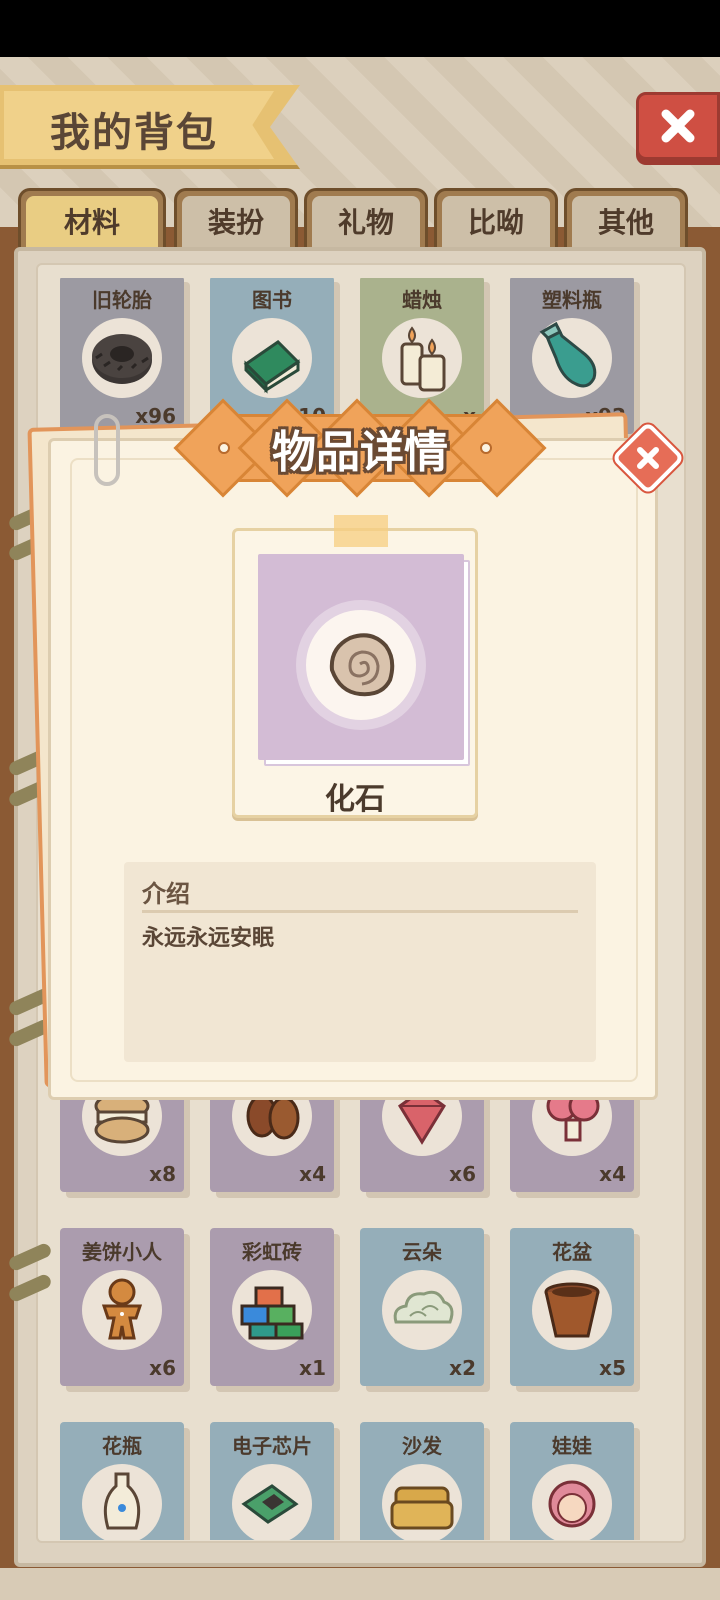 This screenshot has width=720, height=1600. Describe the element at coordinates (272, 1446) in the screenshot. I see `item-name: 电子芯片` at that location.